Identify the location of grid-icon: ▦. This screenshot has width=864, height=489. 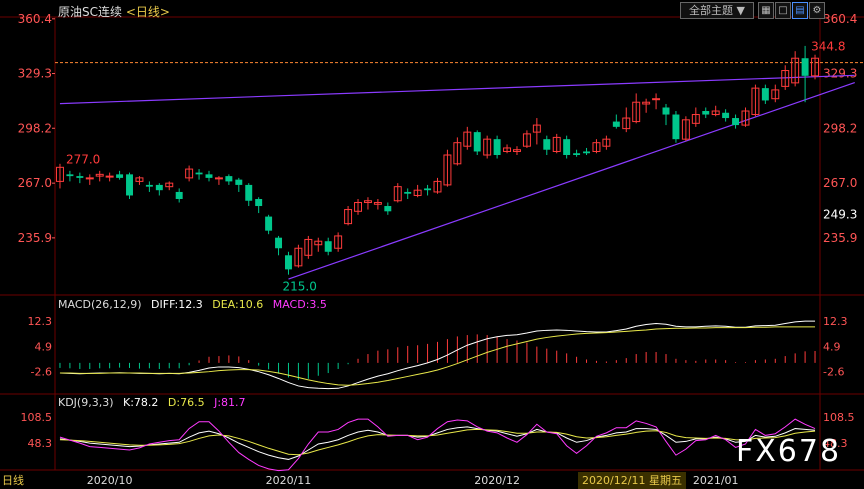
(766, 10).